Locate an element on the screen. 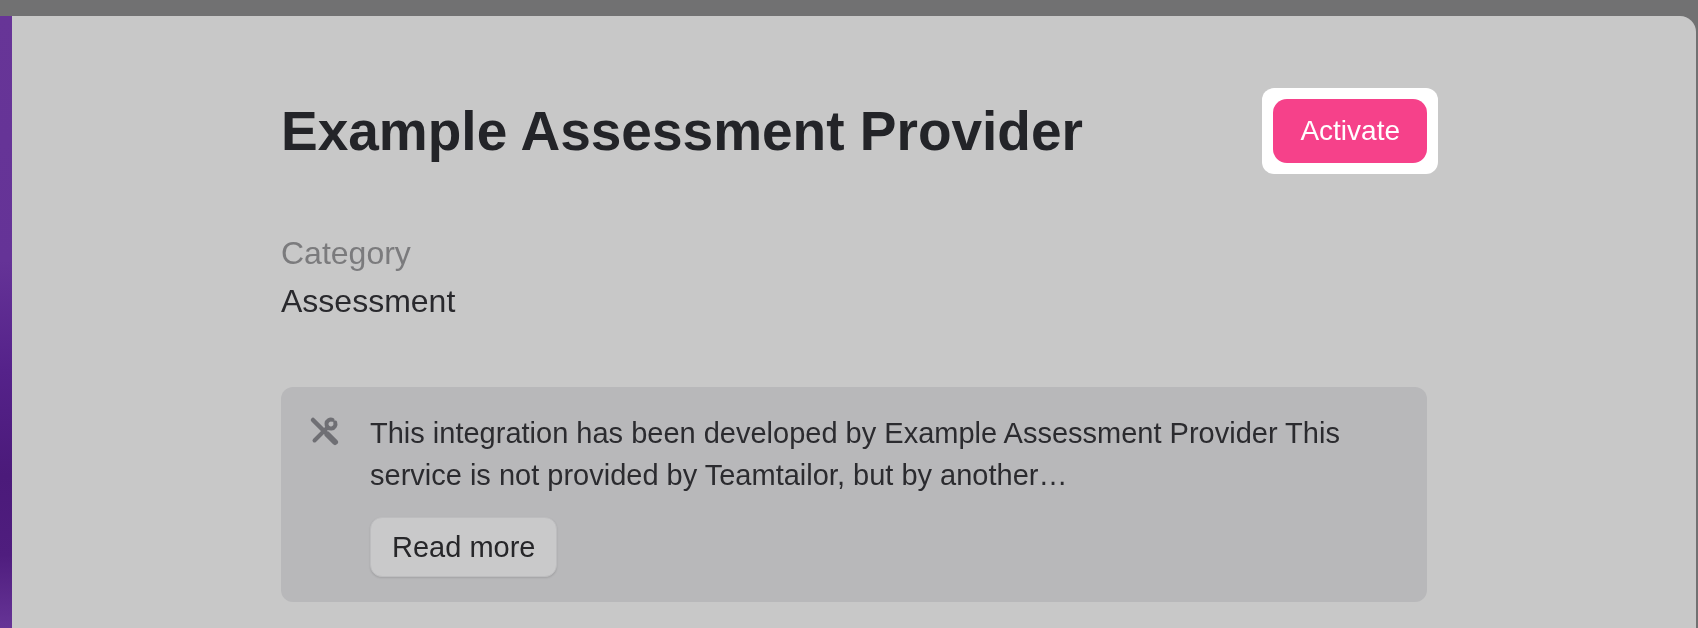 The image size is (1698, 628). tools-icon is located at coordinates (324, 431).